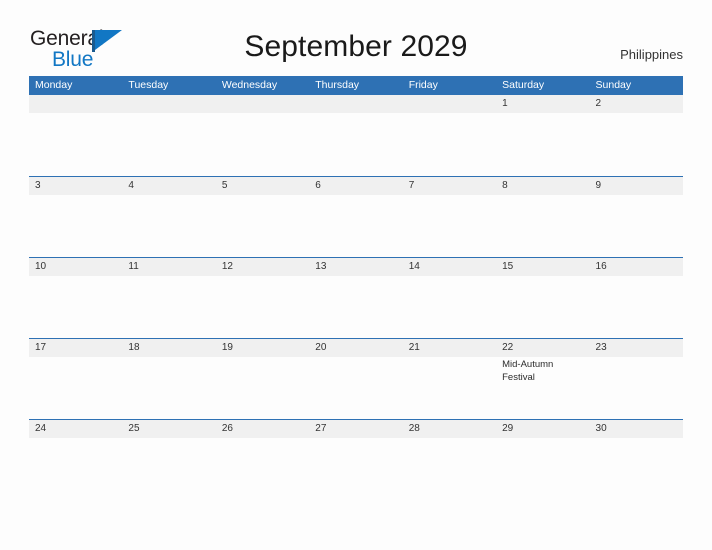  I want to click on weekday-header-sunday: Sunday, so click(613, 85).